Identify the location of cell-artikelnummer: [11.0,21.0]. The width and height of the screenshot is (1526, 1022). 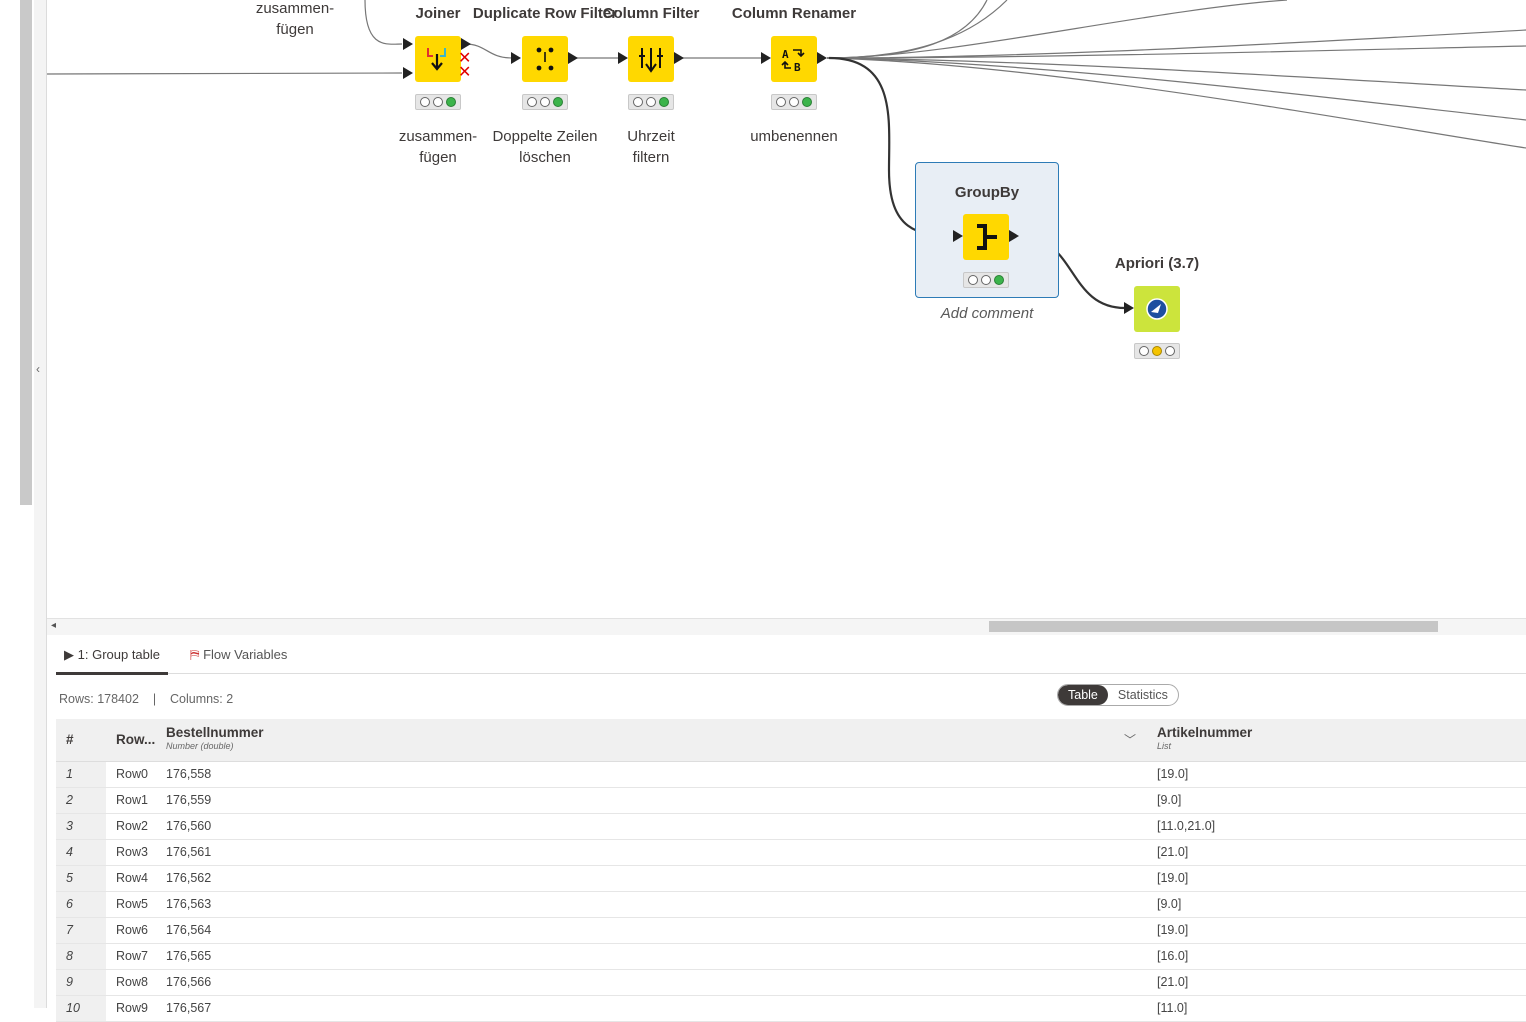
(1186, 826).